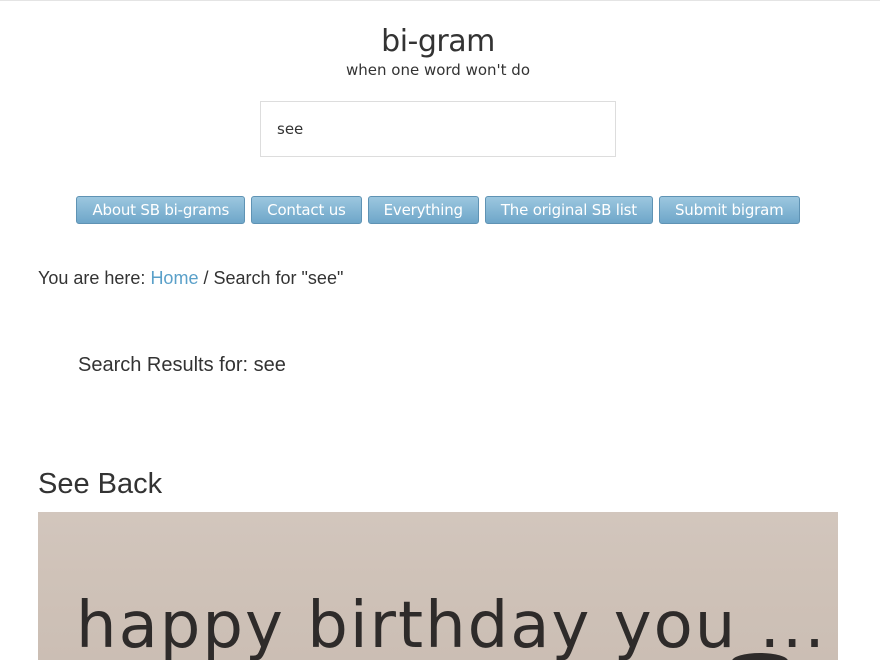  I want to click on nav-button-everything: Everything, so click(423, 210).